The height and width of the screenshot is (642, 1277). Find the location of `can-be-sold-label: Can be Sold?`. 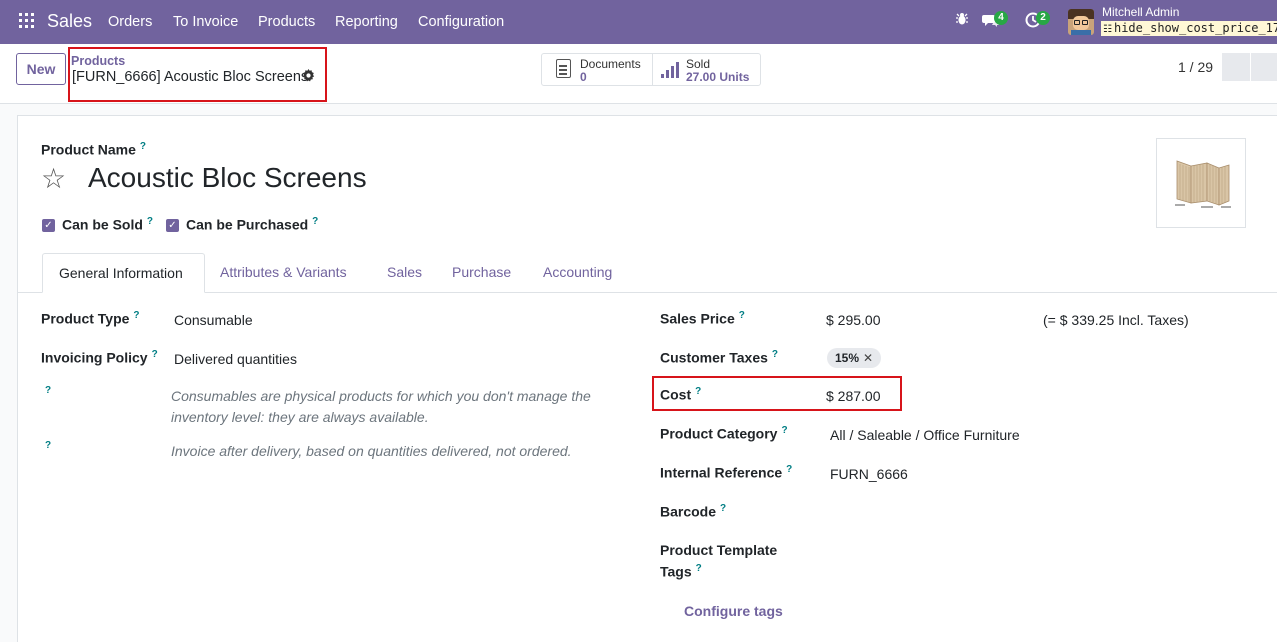

can-be-sold-label: Can be Sold? is located at coordinates (108, 224).